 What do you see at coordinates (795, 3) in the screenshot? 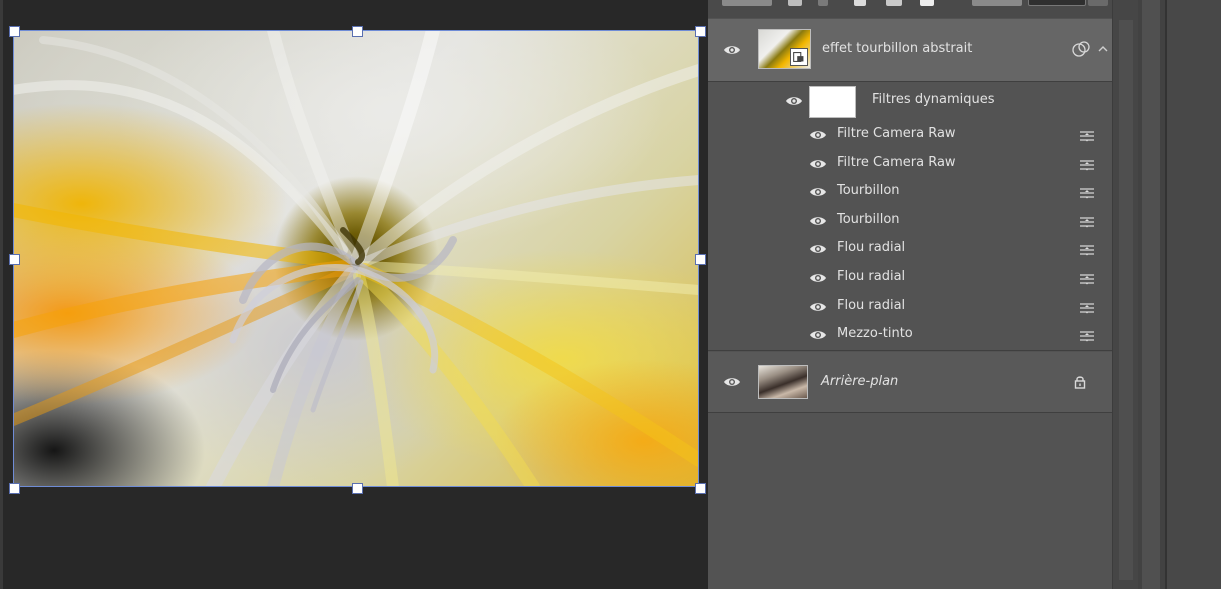
I see `lock-pixels-icon` at bounding box center [795, 3].